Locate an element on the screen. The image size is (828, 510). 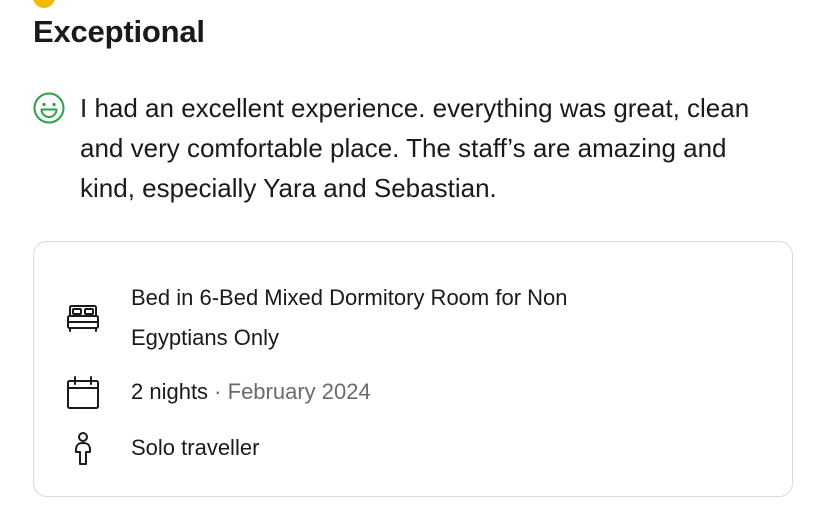
smile-icon is located at coordinates (49, 108).